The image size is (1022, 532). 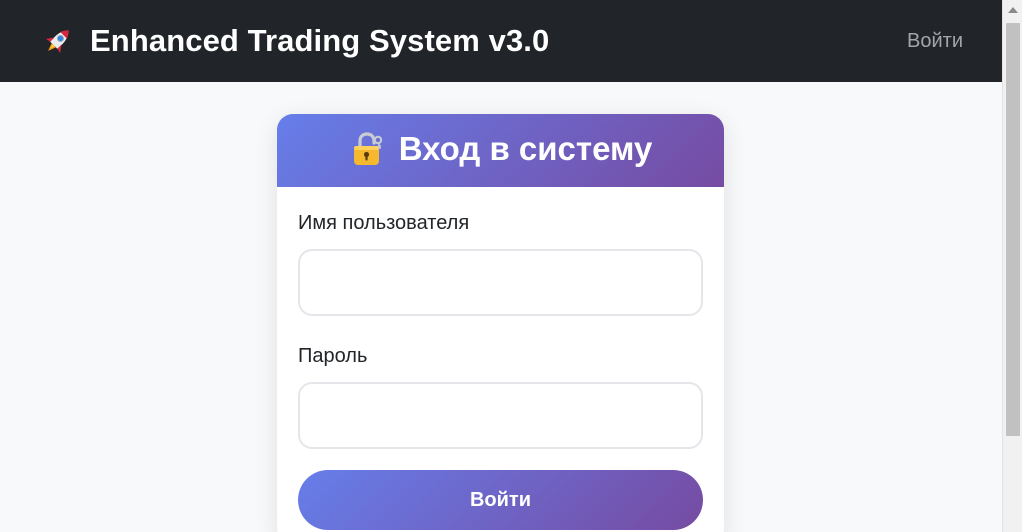 I want to click on password-label: Пароль, so click(x=333, y=356).